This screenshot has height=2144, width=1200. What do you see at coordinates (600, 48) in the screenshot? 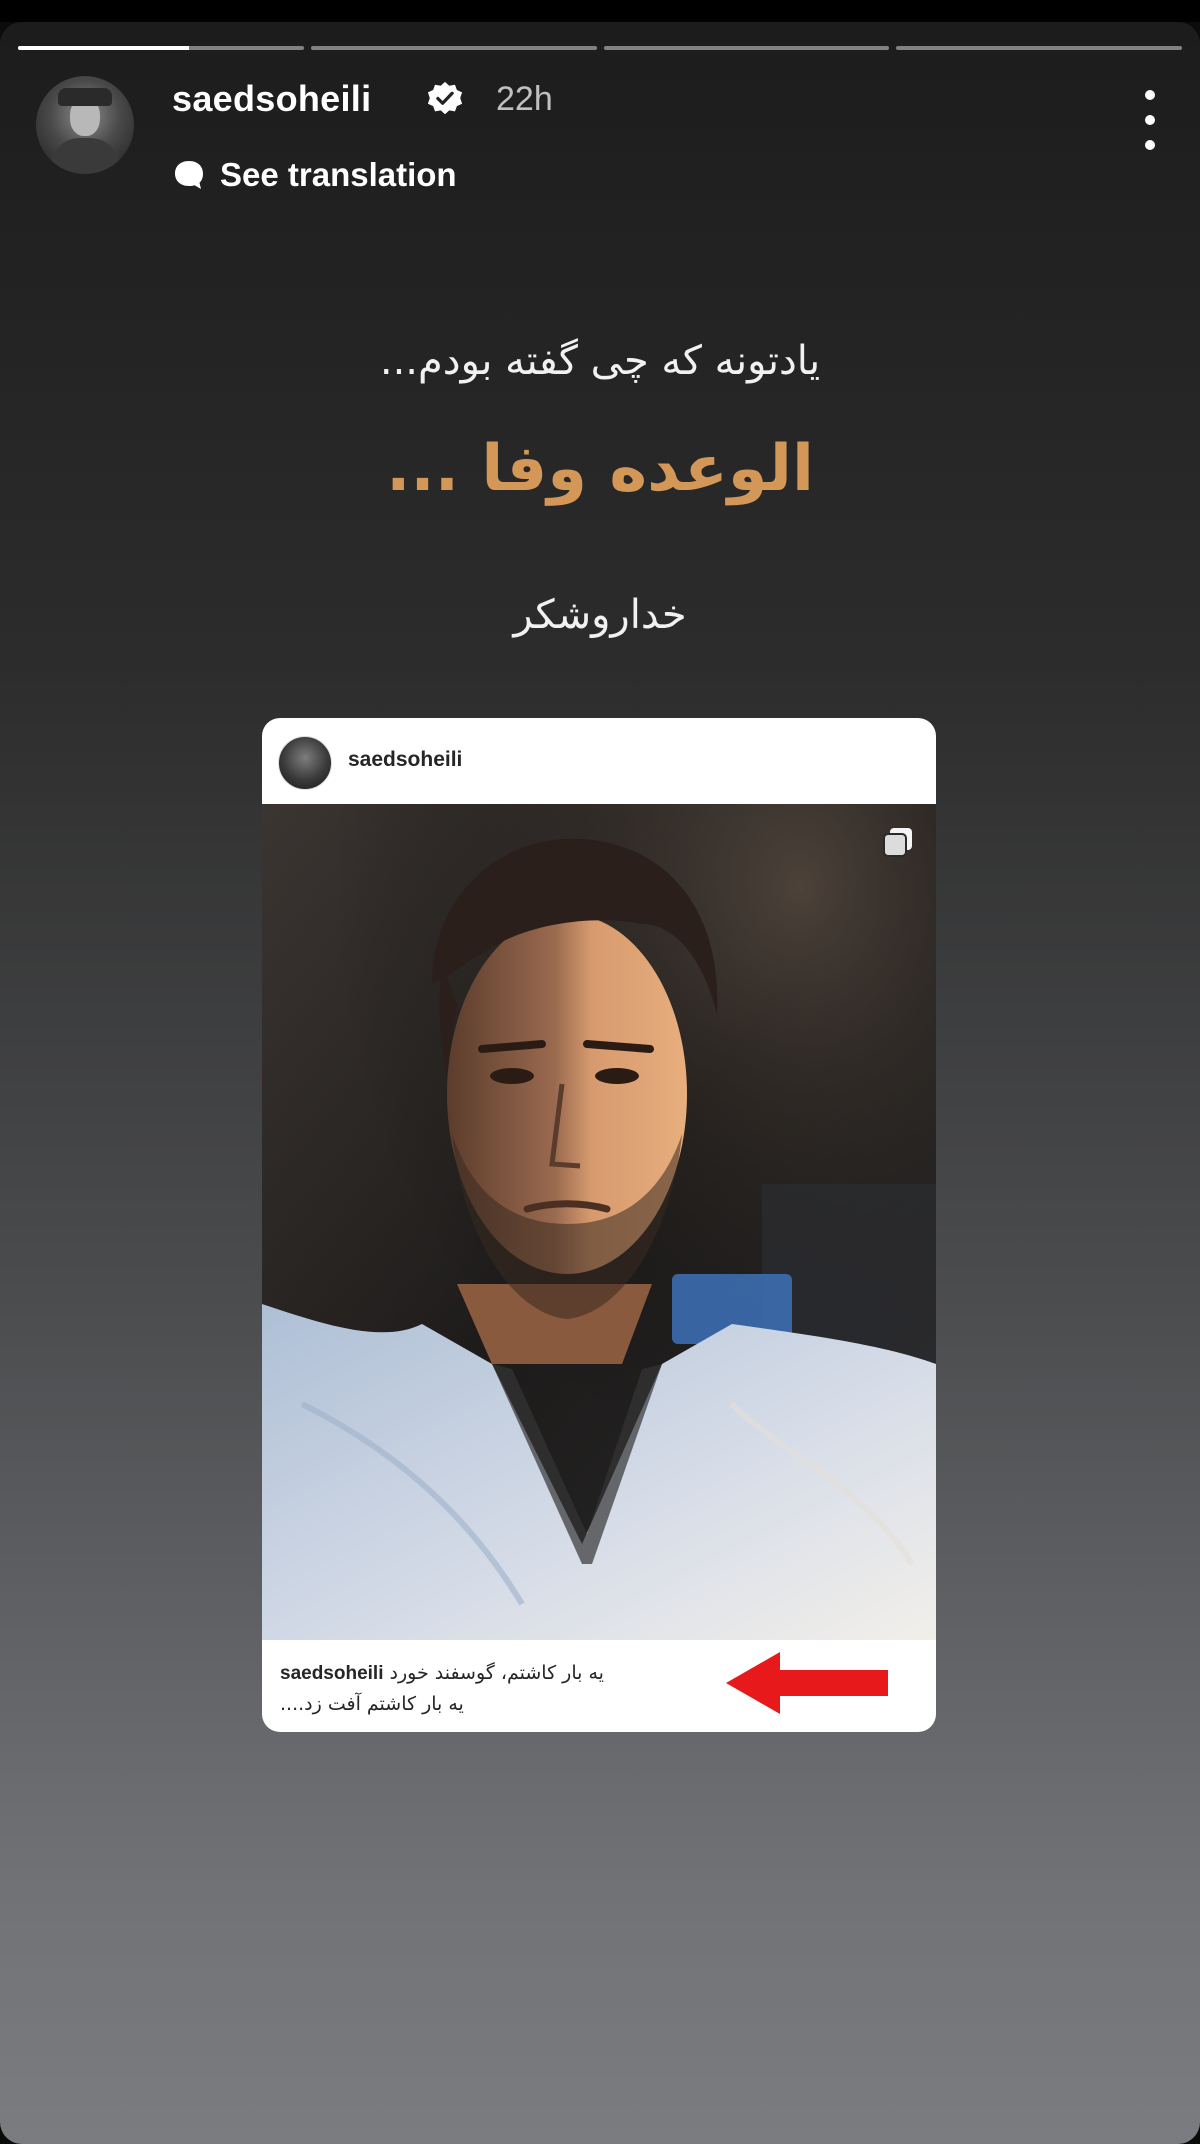
I see `story-progress-bar` at bounding box center [600, 48].